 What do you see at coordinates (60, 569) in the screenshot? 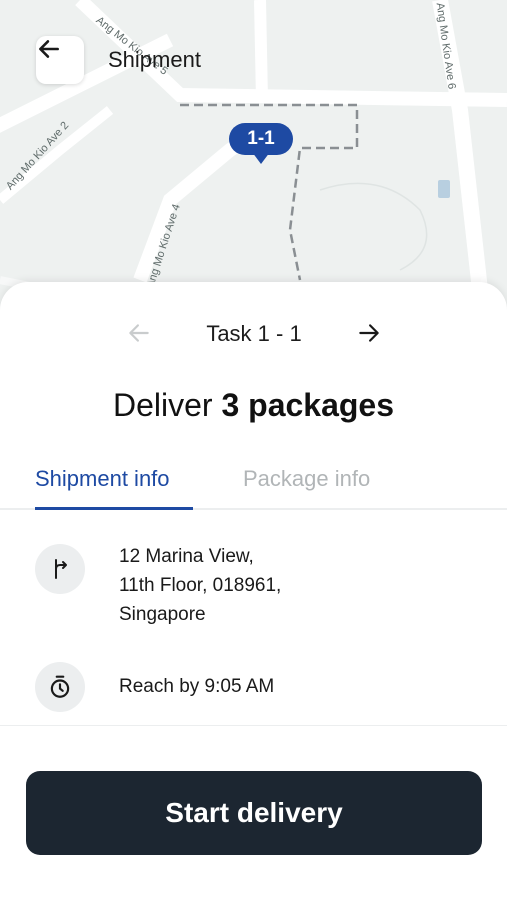
I see `directions-icon` at bounding box center [60, 569].